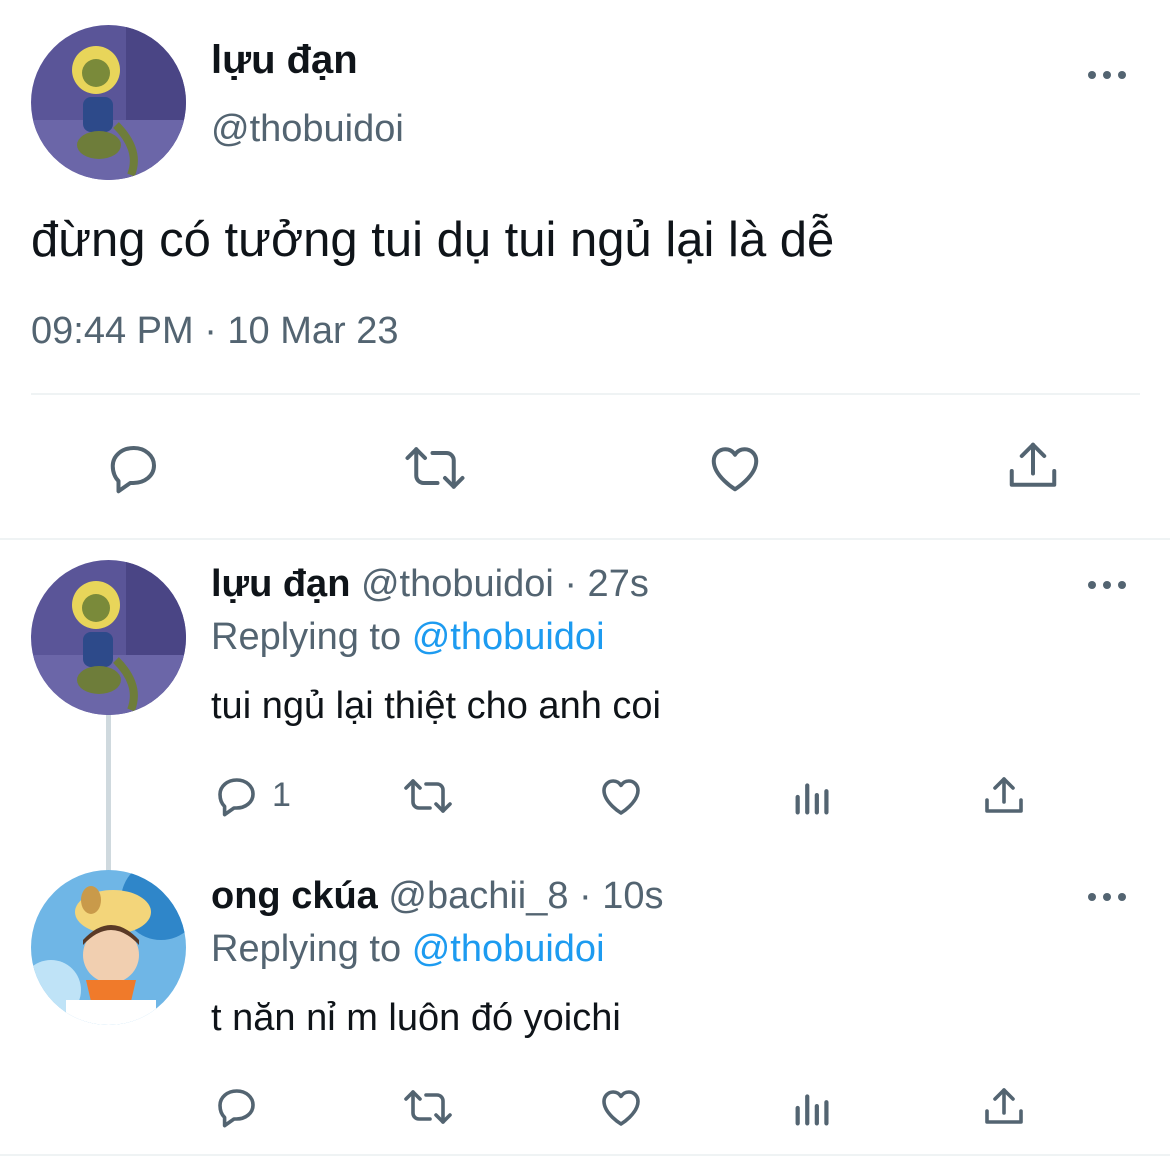 The height and width of the screenshot is (1158, 1170). What do you see at coordinates (585, 394) in the screenshot?
I see `divider` at bounding box center [585, 394].